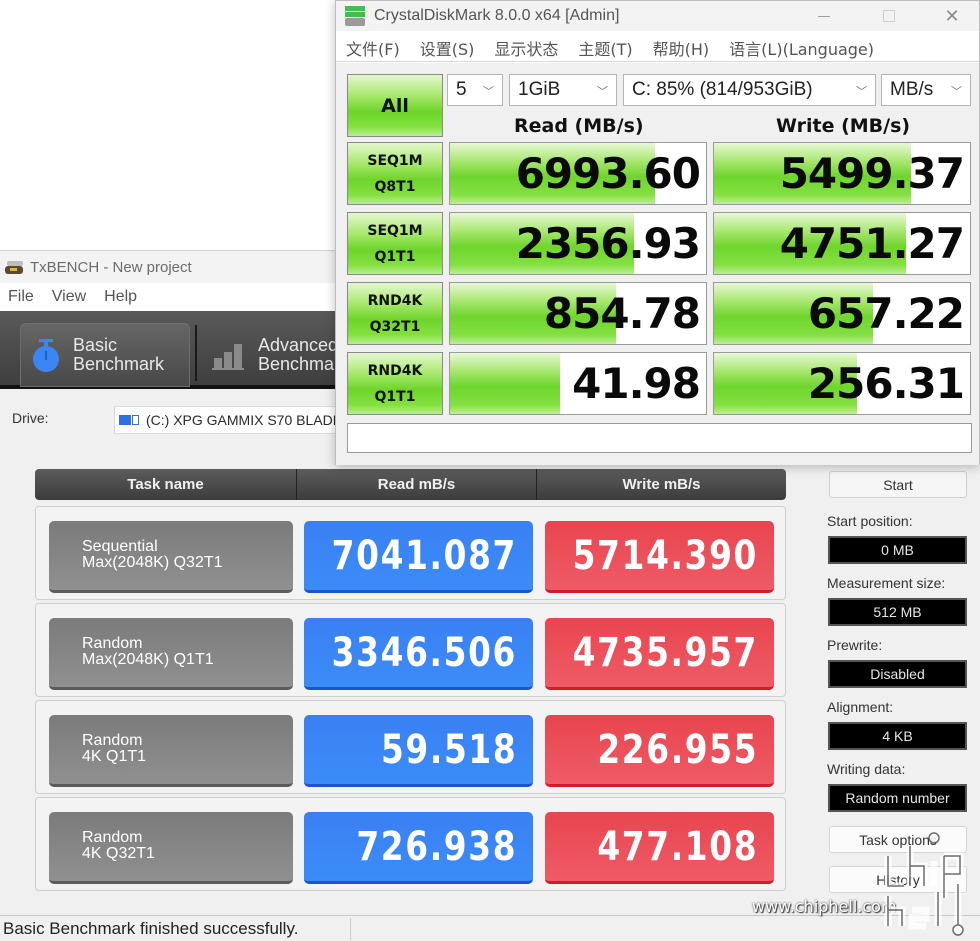 The image size is (980, 941). I want to click on test-size-select: 1GiB ﹀, so click(563, 90).